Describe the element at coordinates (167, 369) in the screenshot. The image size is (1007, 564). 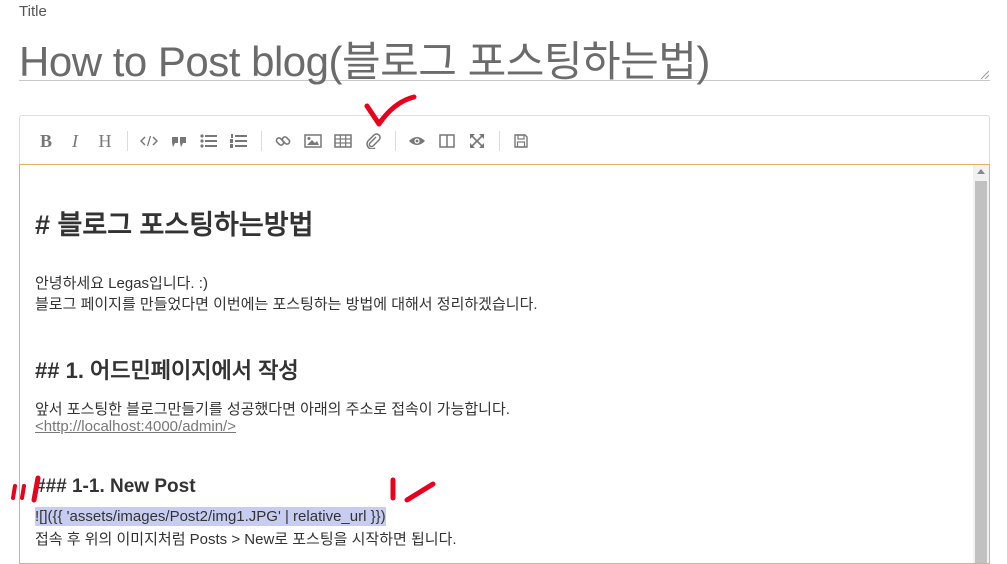
I see `heading-2-line: ## 1. 어드민페이지에서 작성` at that location.